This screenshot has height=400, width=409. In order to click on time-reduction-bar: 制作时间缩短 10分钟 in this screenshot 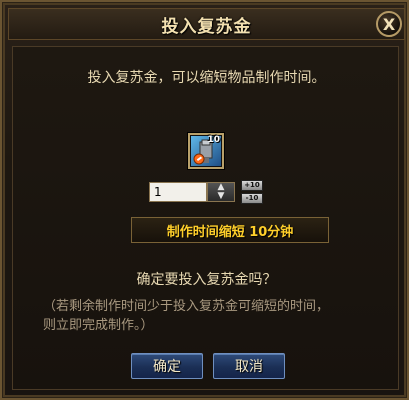, I will do `click(230, 230)`.